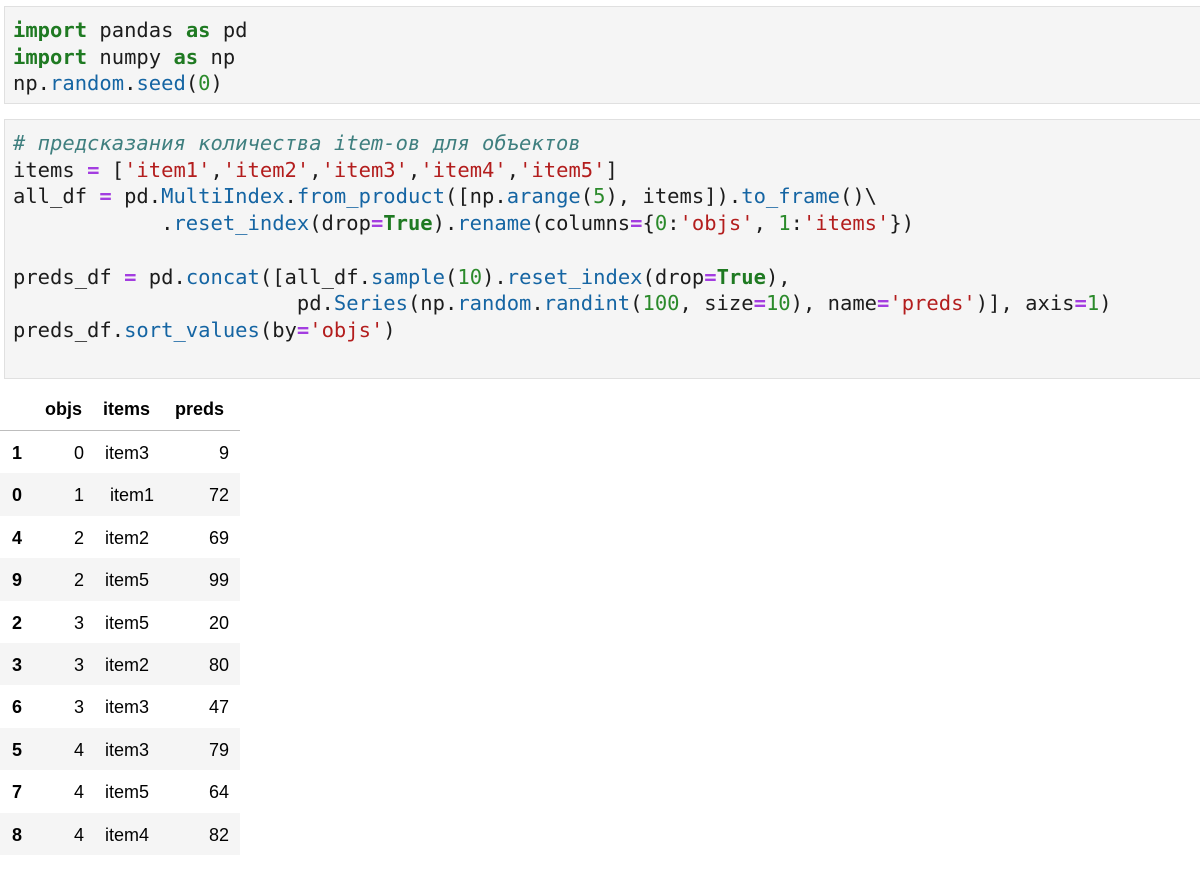 This screenshot has height=876, width=1200. I want to click on code-token: sort_values, so click(192, 329).